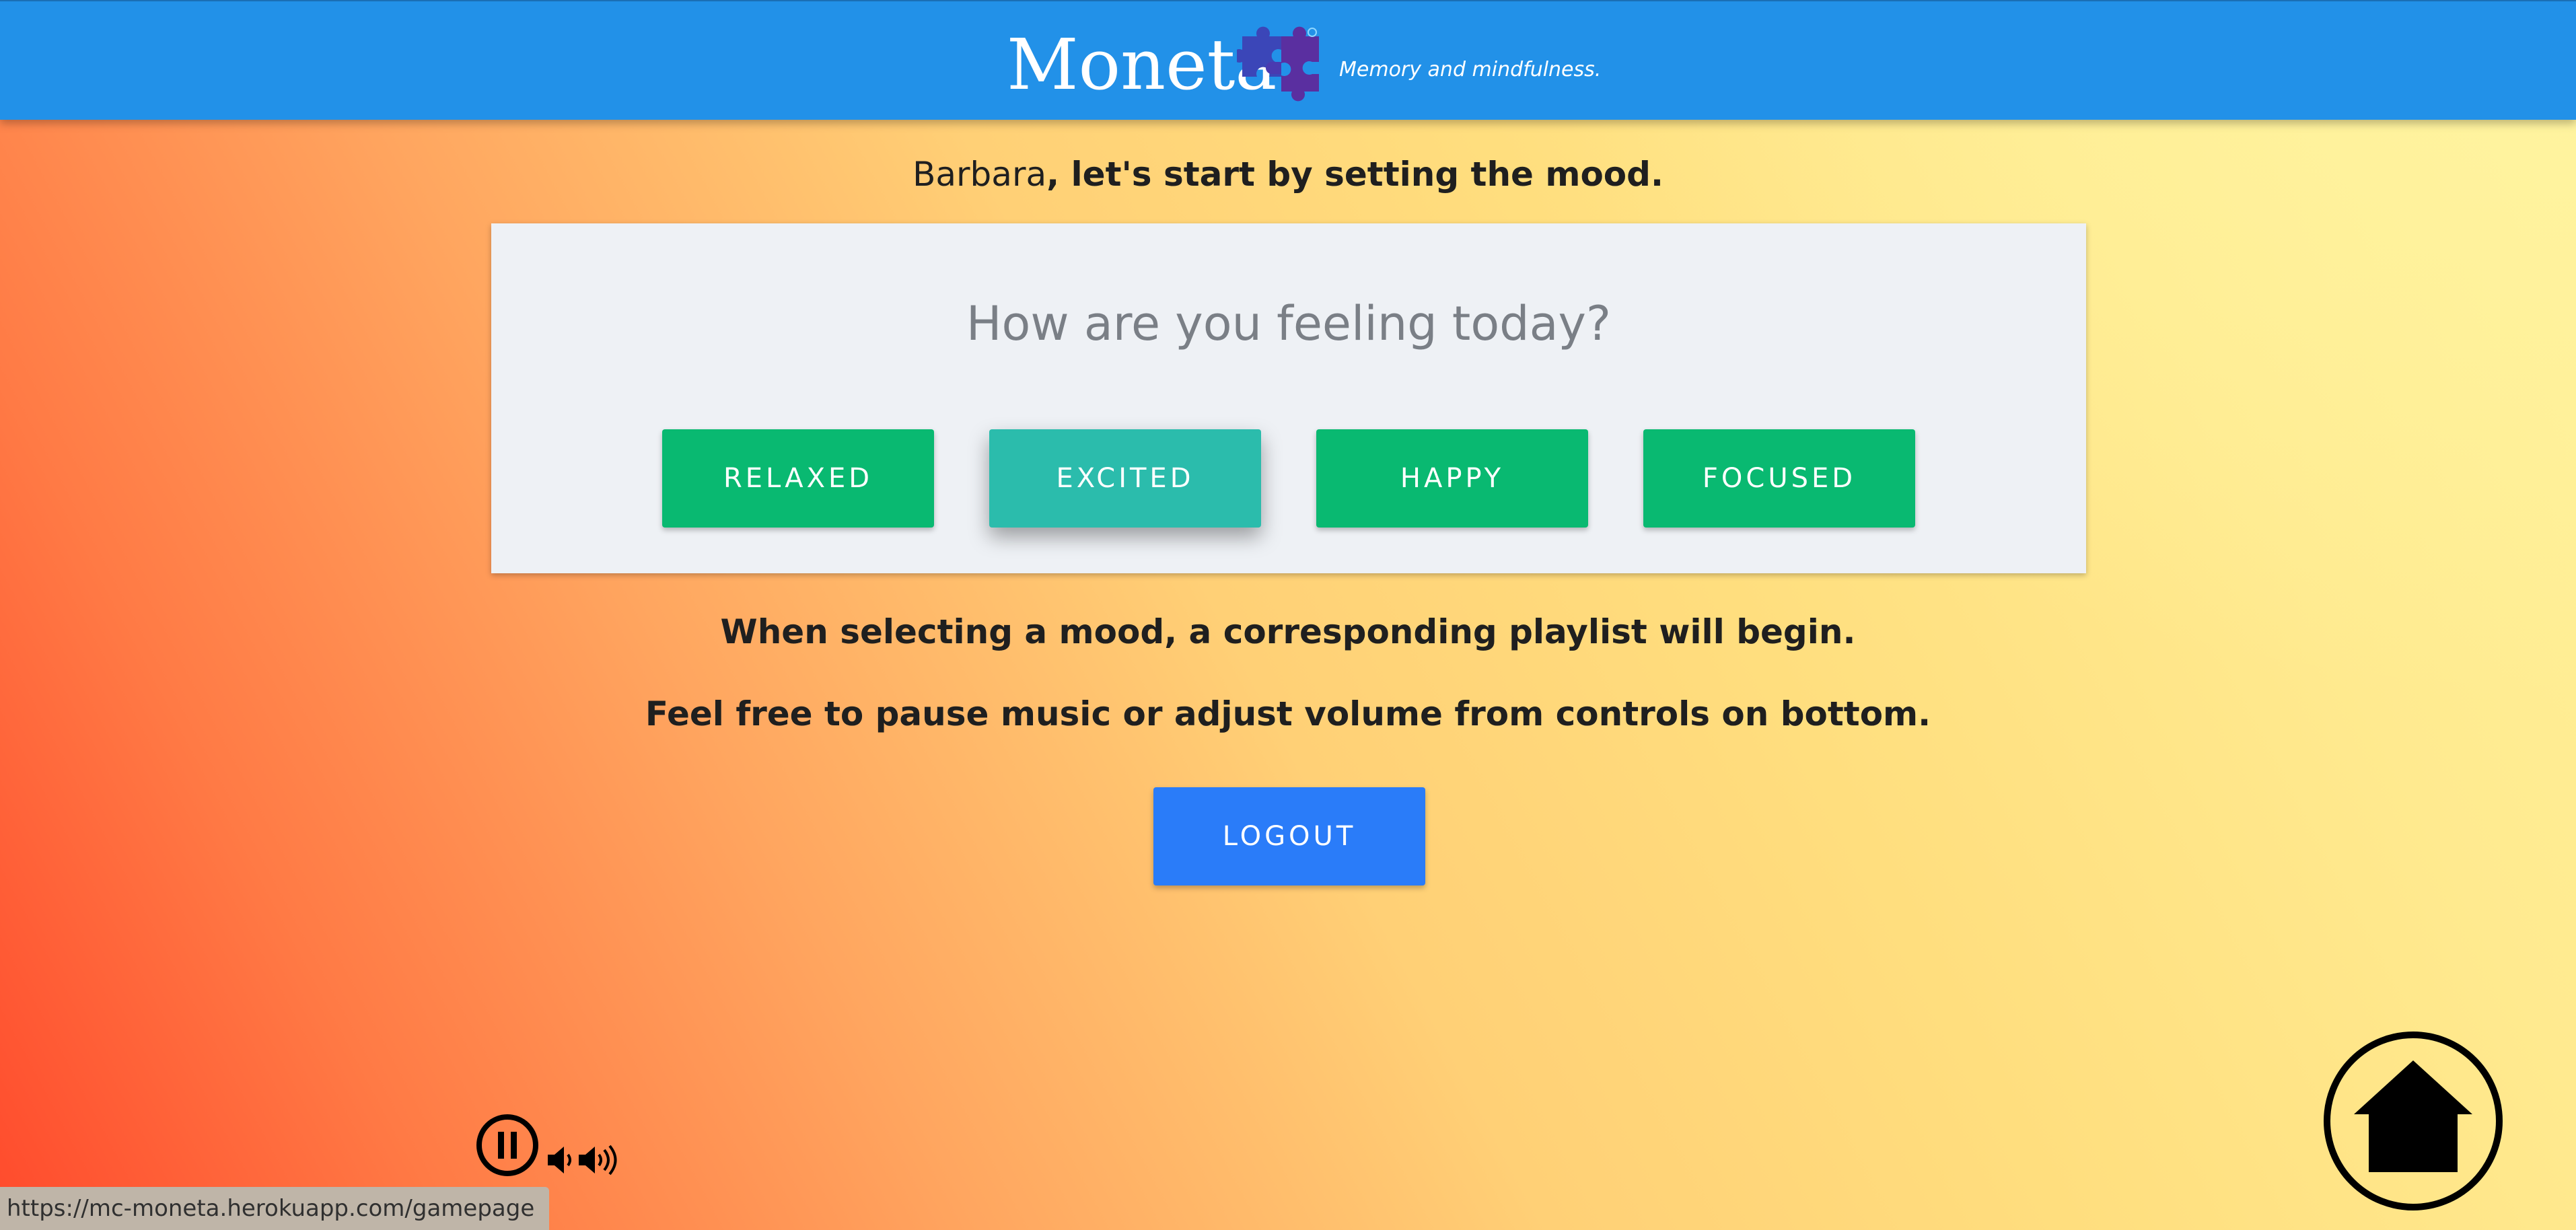 The height and width of the screenshot is (1230, 2576). Describe the element at coordinates (275, 1208) in the screenshot. I see `status-bar-url: https://mc-moneta.herokuapp.com/gamepage` at that location.